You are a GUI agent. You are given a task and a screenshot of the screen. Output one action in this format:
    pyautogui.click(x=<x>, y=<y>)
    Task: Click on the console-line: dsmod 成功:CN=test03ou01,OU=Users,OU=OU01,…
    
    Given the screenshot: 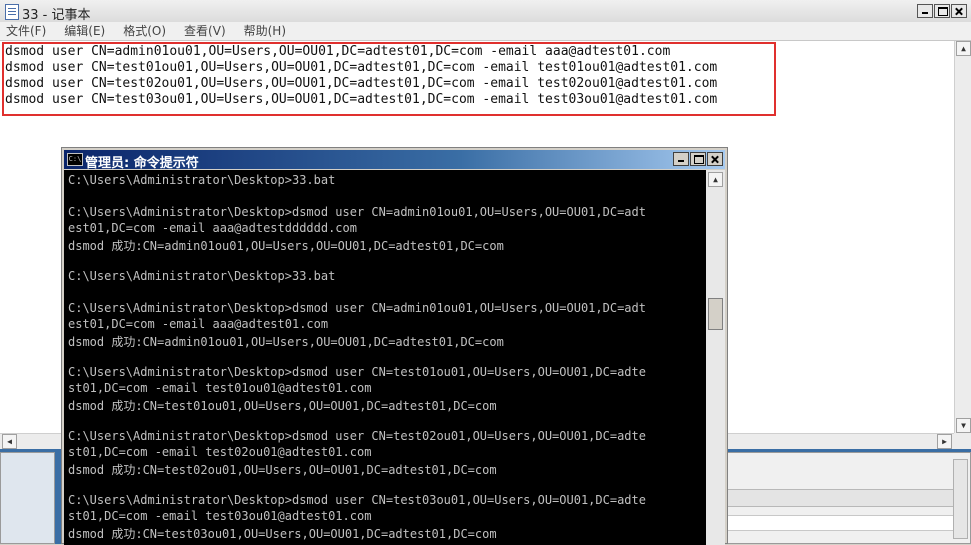 What is the action you would take?
    pyautogui.click(x=282, y=534)
    